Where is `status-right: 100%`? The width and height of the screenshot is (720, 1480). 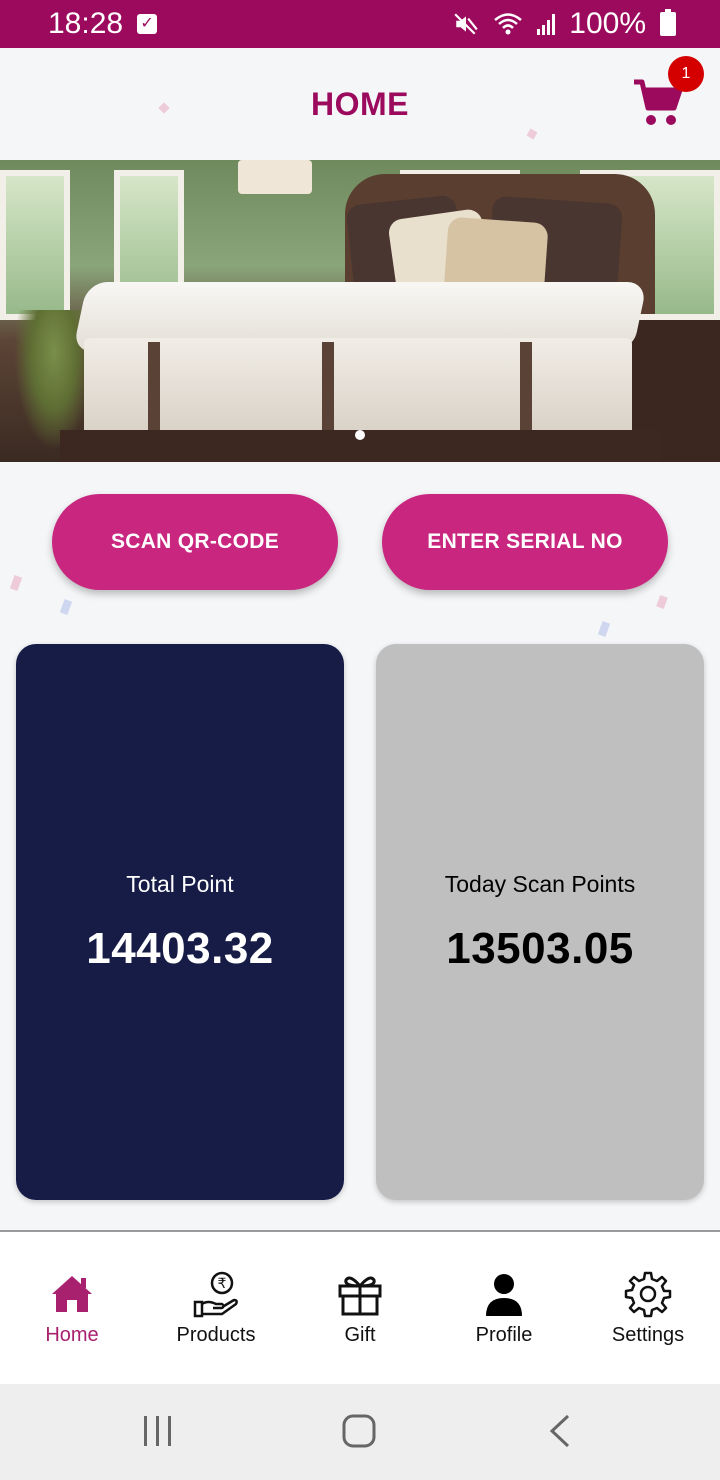 status-right: 100% is located at coordinates (564, 24).